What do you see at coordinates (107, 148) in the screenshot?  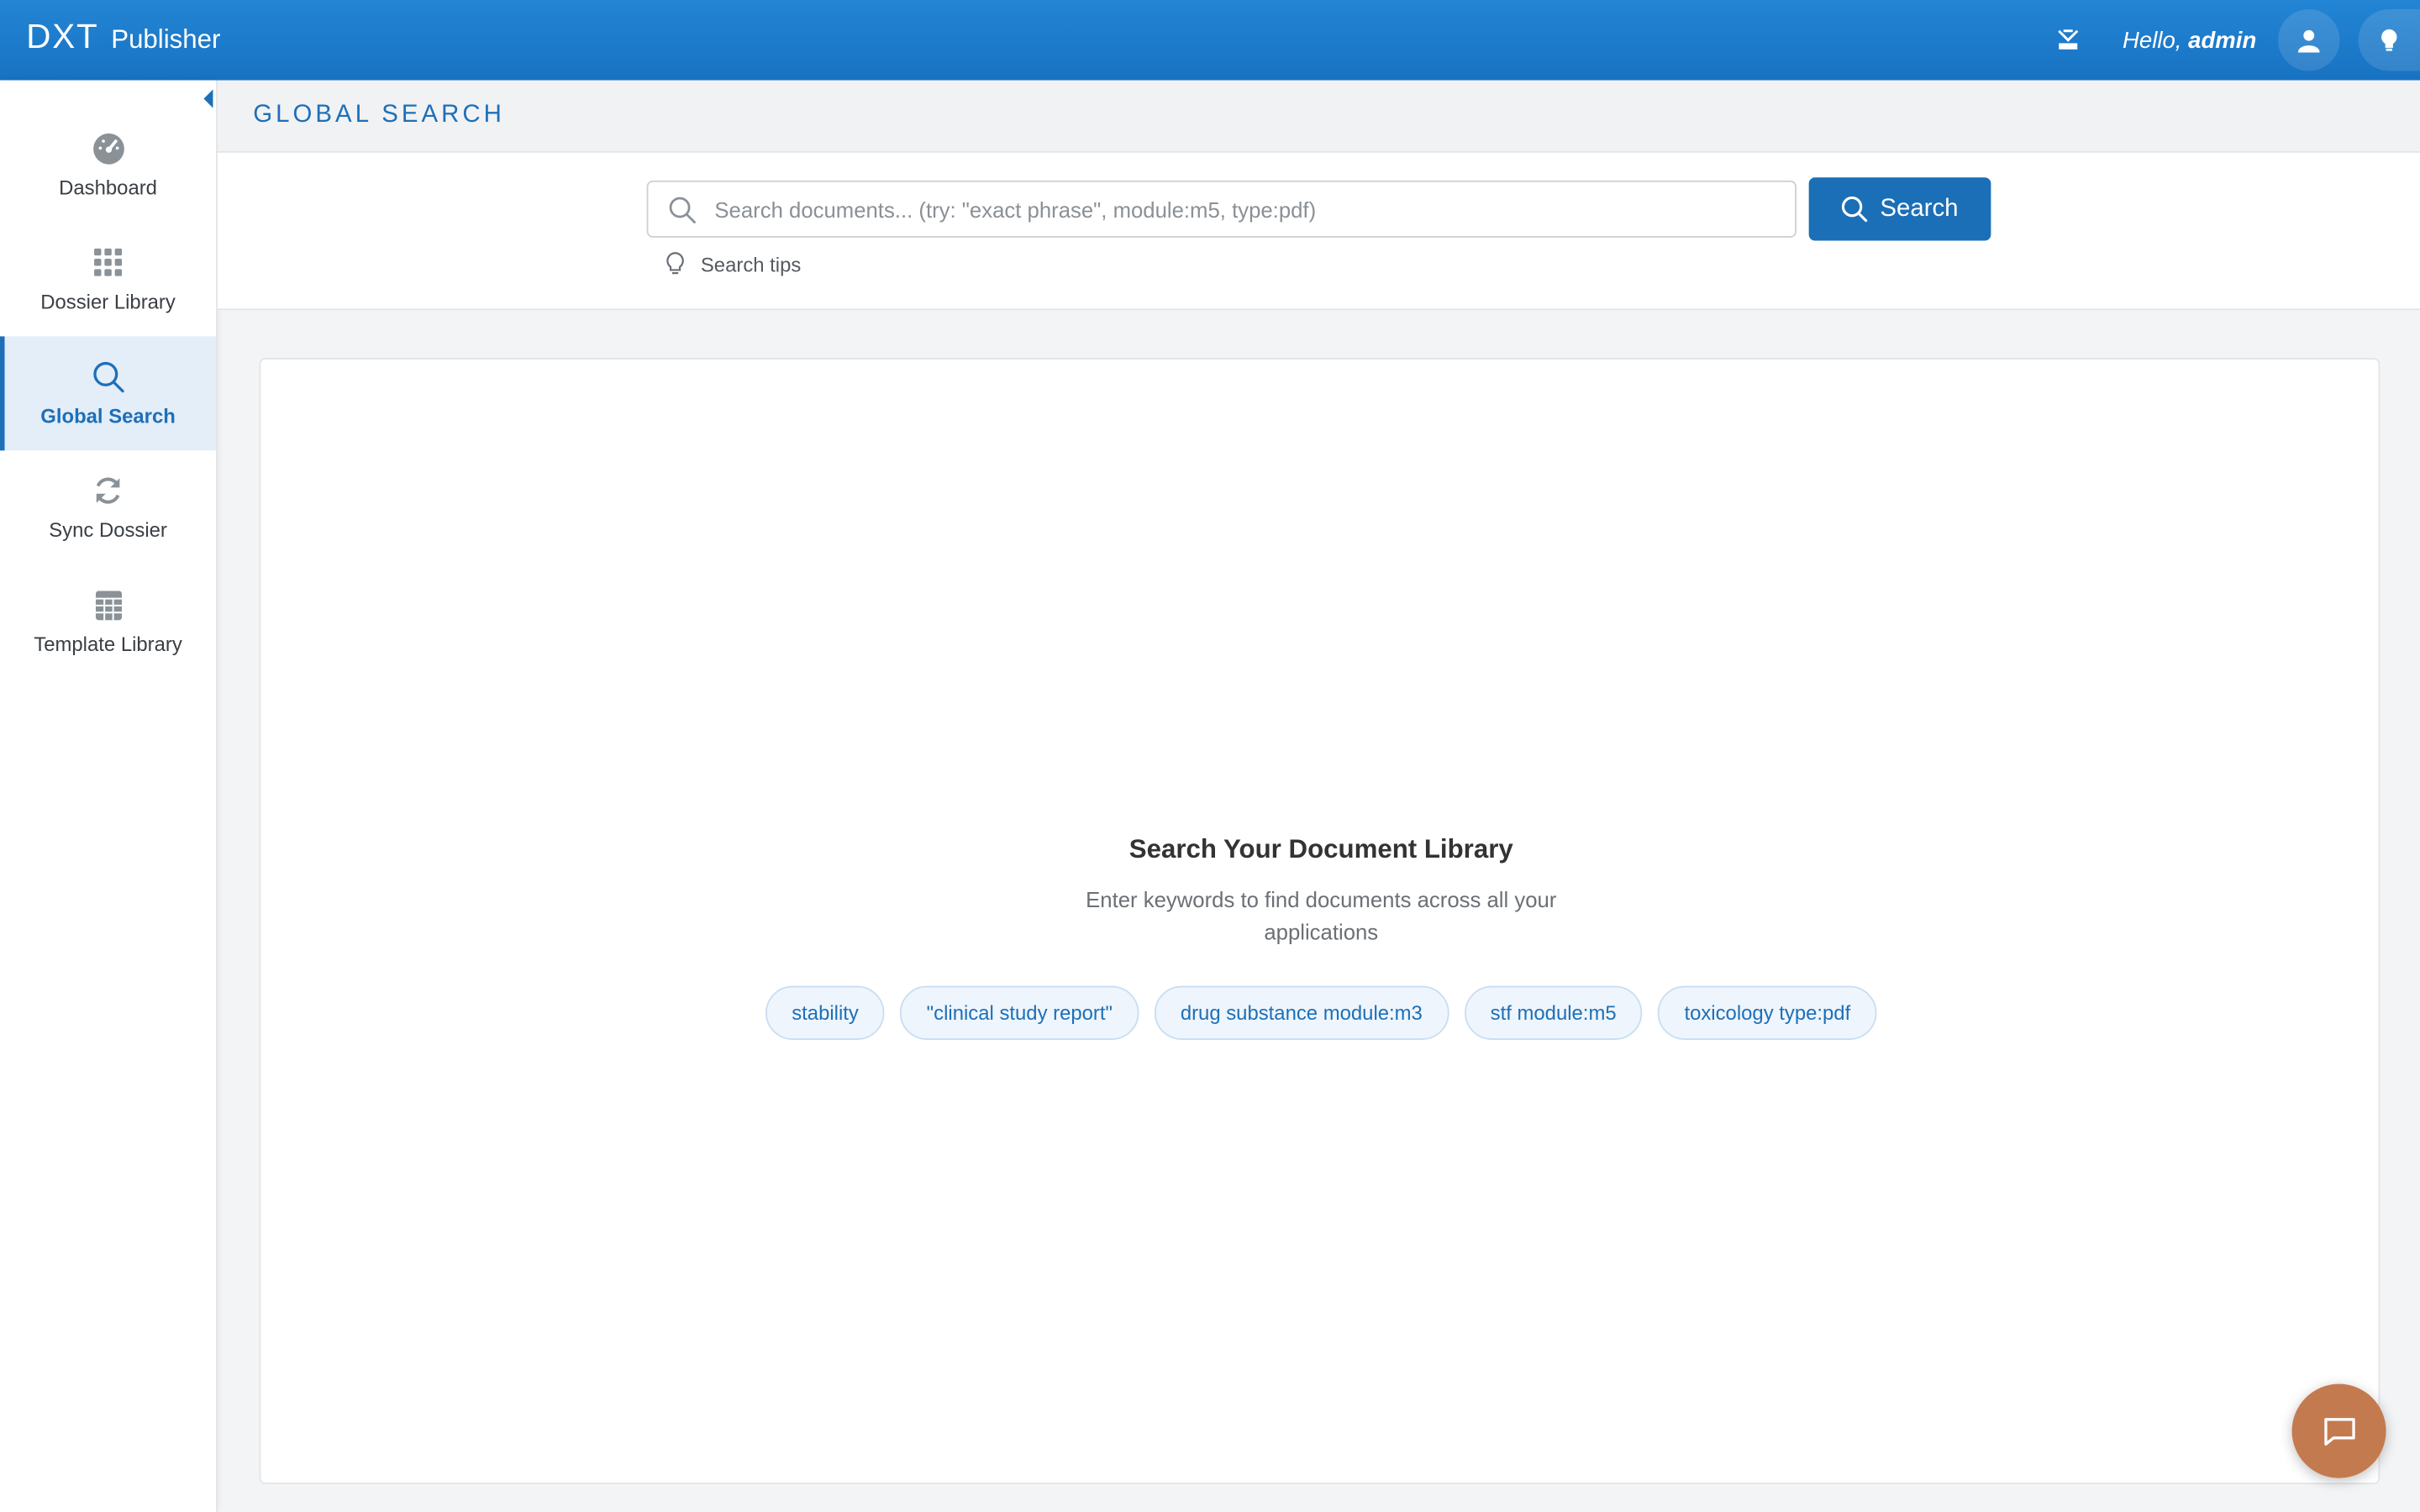 I see `dashboard-gauge-icon` at bounding box center [107, 148].